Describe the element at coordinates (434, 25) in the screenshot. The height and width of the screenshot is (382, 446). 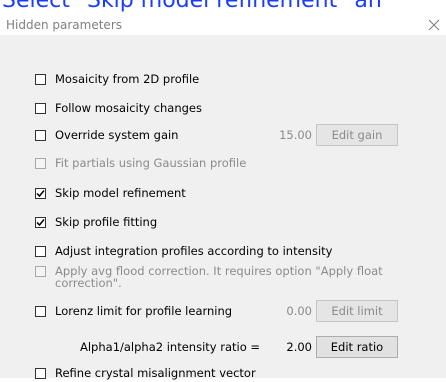
I see `close-icon` at that location.